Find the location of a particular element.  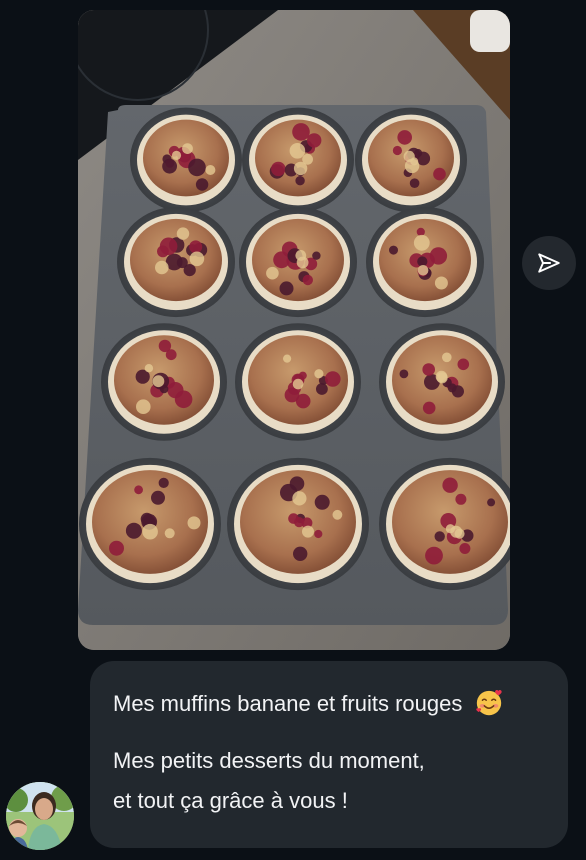

message-line-text: Mes muffins banane et fruits rouges is located at coordinates (288, 703).